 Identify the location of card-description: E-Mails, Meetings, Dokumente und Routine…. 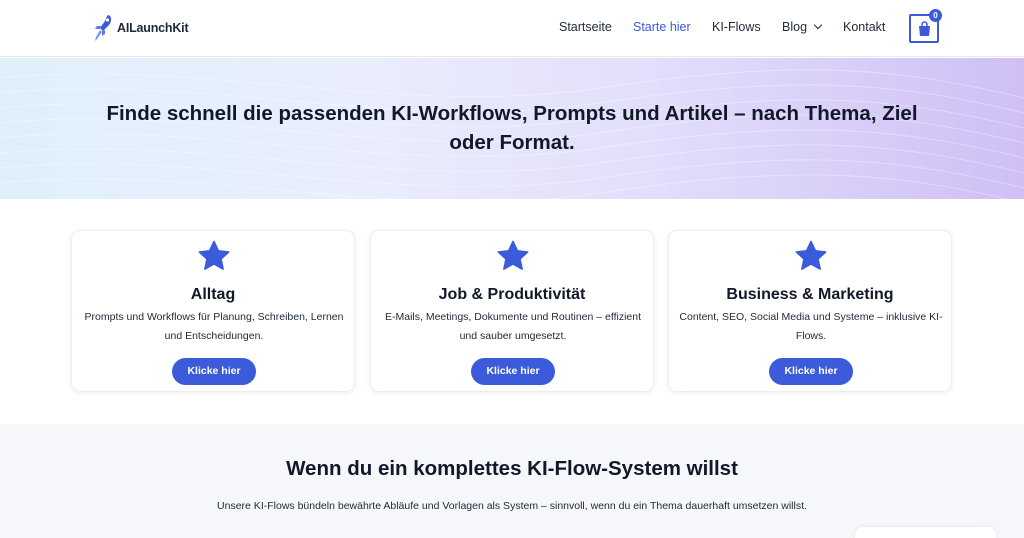
(513, 326).